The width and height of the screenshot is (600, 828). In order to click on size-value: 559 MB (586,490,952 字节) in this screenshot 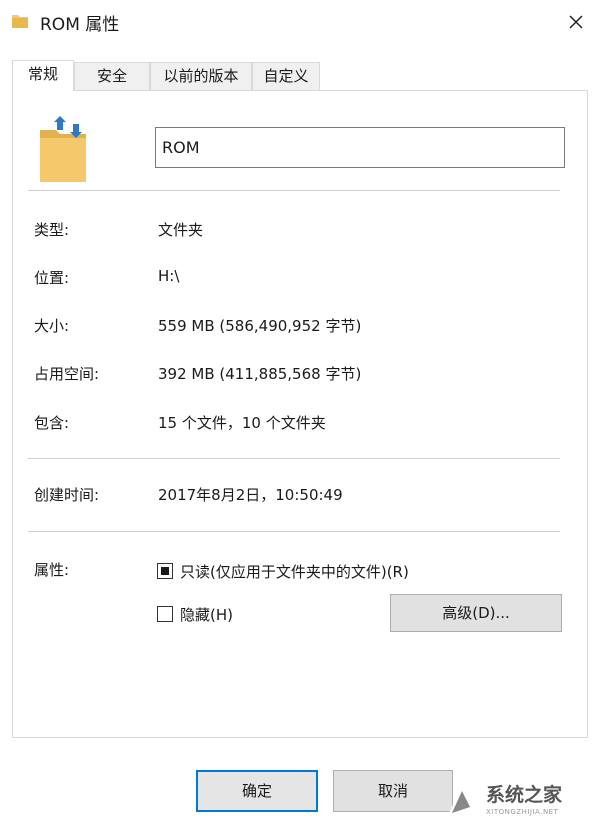, I will do `click(260, 326)`.